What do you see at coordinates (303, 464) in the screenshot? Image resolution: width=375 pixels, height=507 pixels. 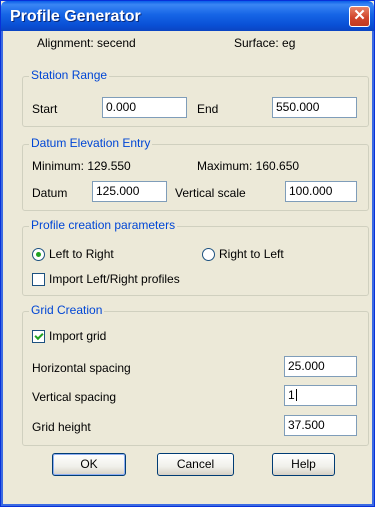 I see `help-button: Help` at bounding box center [303, 464].